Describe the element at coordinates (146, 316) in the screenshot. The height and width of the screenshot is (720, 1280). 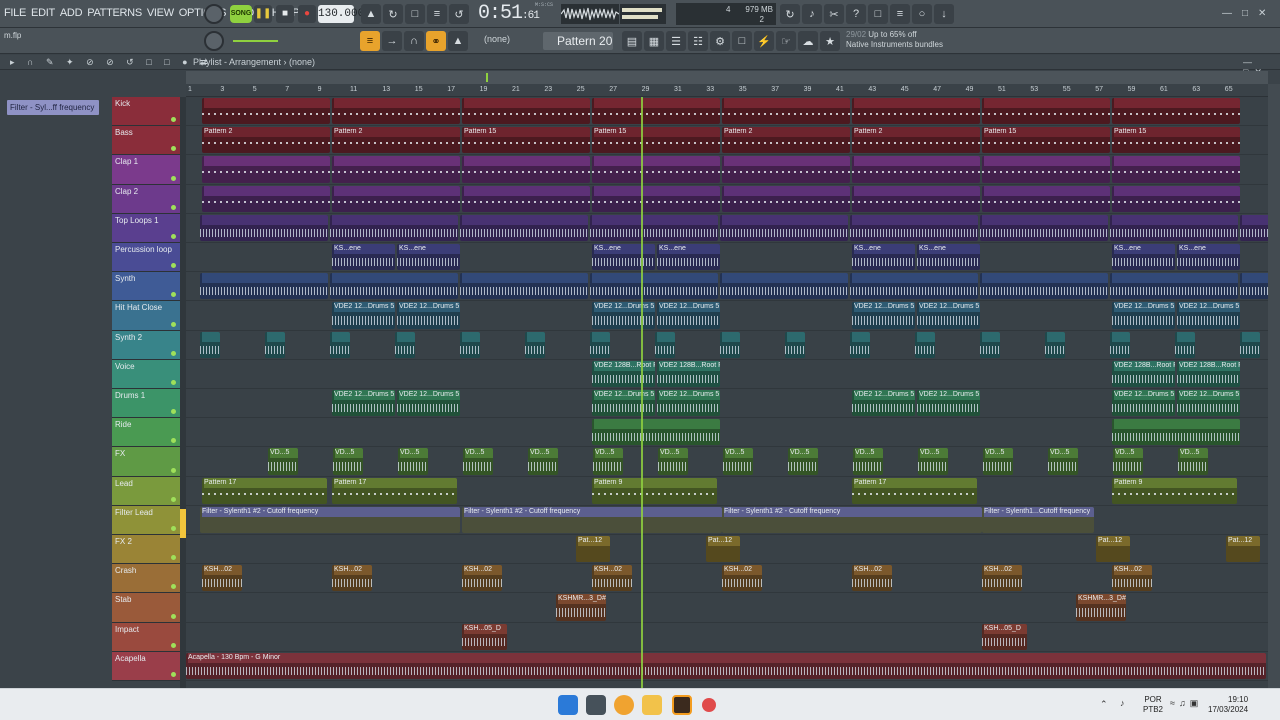
I see `track-header-hit-hat-close: Hit Hat Close` at that location.